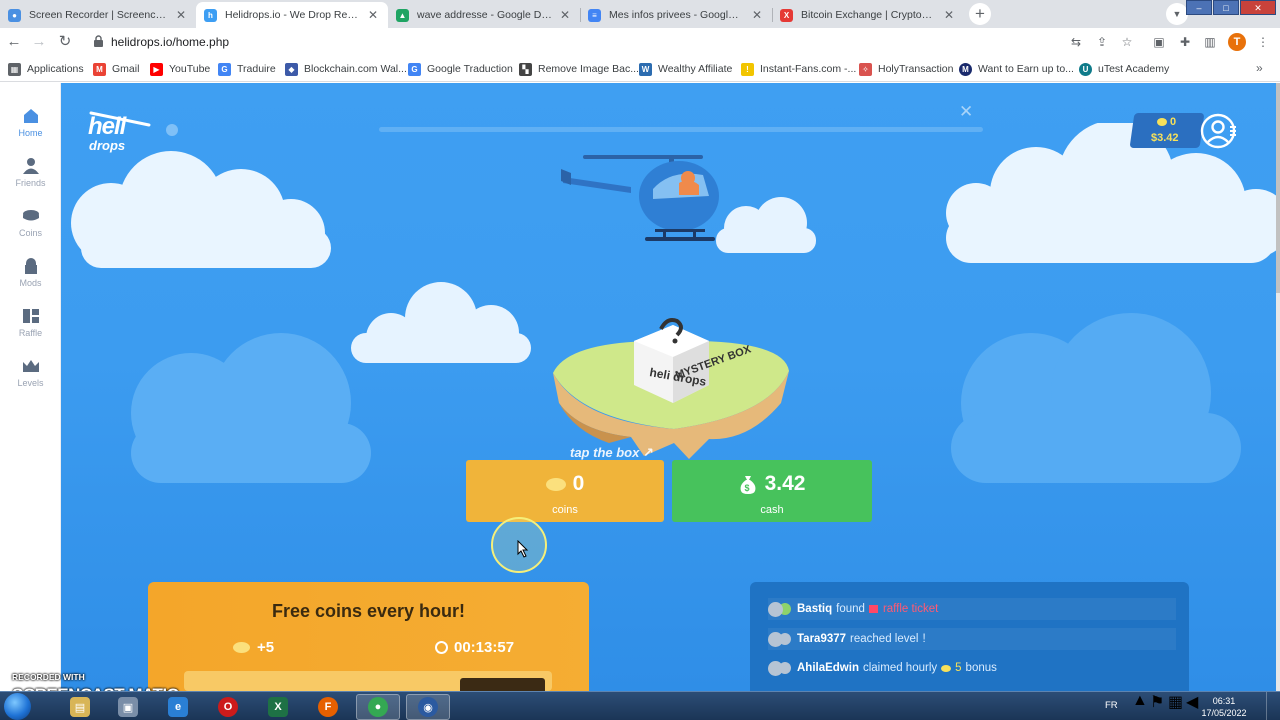  Describe the element at coordinates (30, 215) in the screenshot. I see `coins-icon` at that location.